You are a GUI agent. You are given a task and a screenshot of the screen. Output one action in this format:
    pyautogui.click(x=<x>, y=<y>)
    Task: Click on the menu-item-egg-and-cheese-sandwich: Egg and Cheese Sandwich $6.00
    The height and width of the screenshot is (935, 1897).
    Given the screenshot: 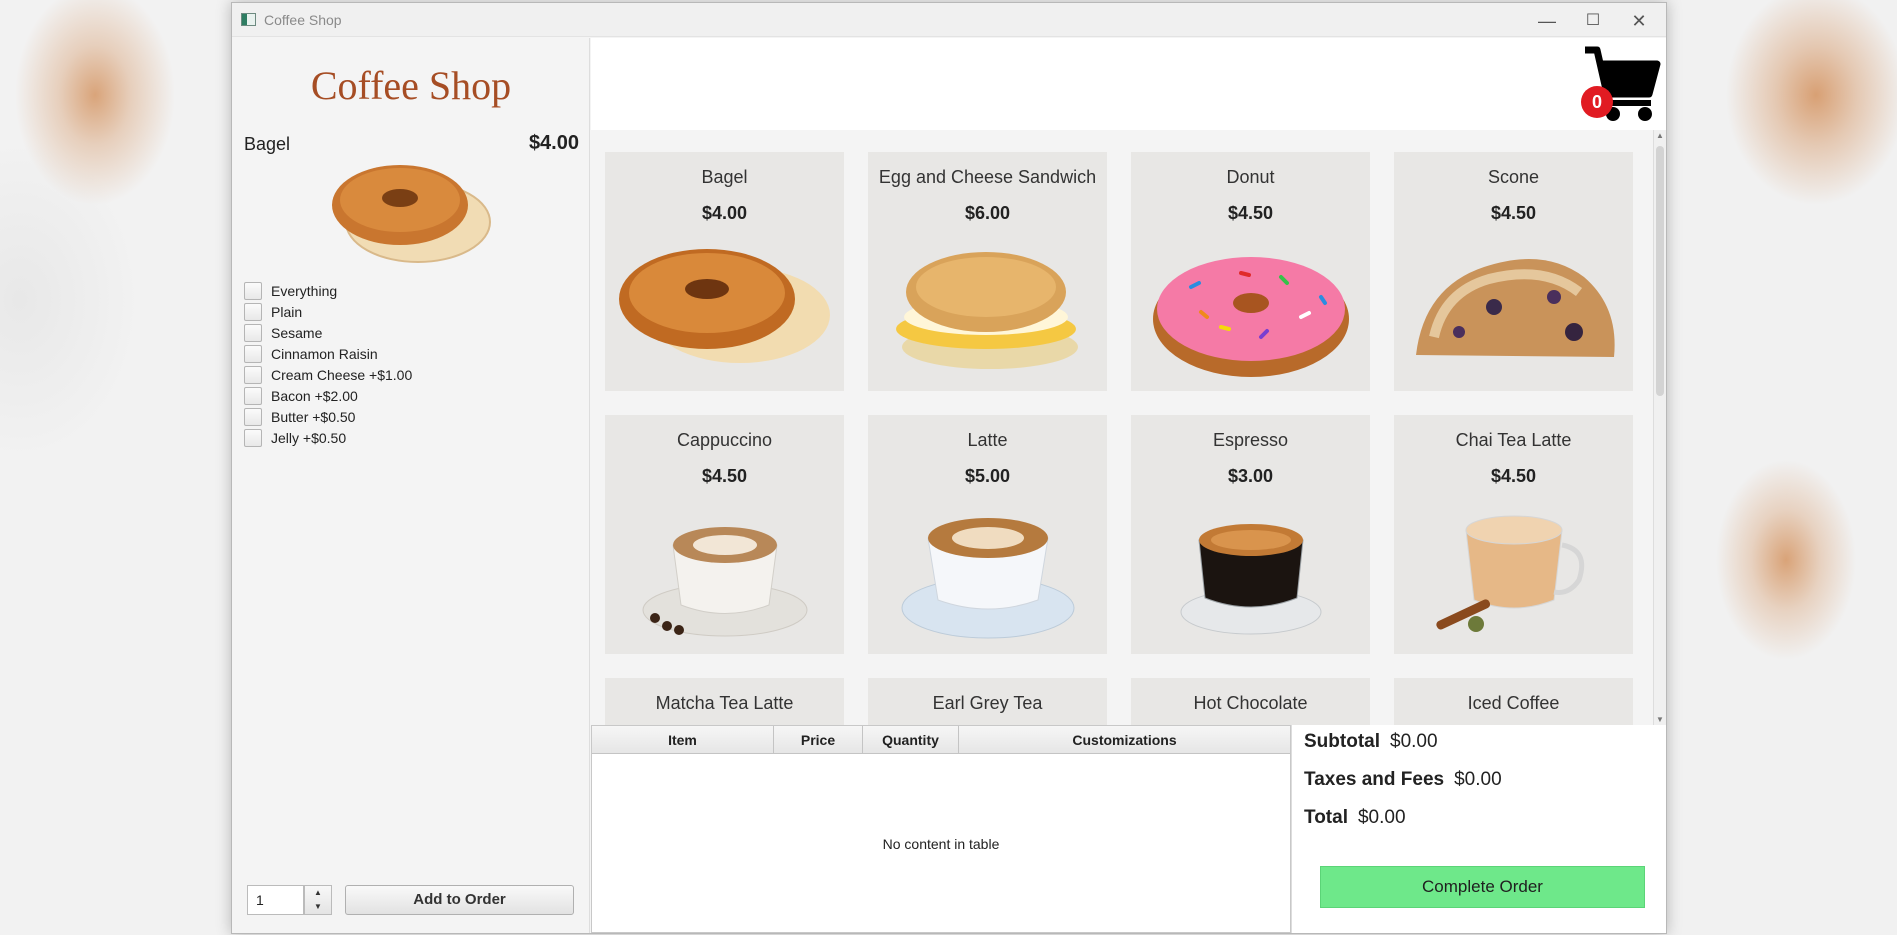 What is the action you would take?
    pyautogui.click(x=987, y=271)
    